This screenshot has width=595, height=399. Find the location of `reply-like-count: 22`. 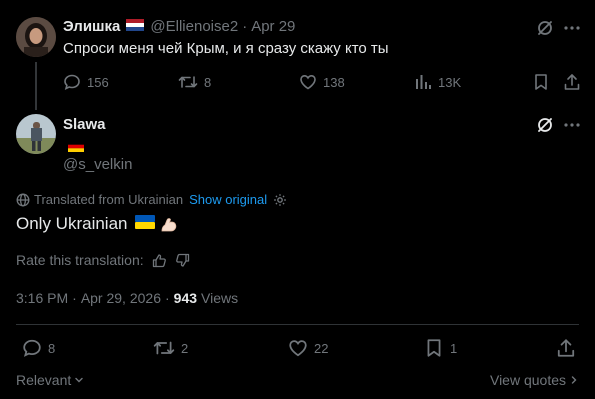

reply-like-count: 22 is located at coordinates (321, 348).